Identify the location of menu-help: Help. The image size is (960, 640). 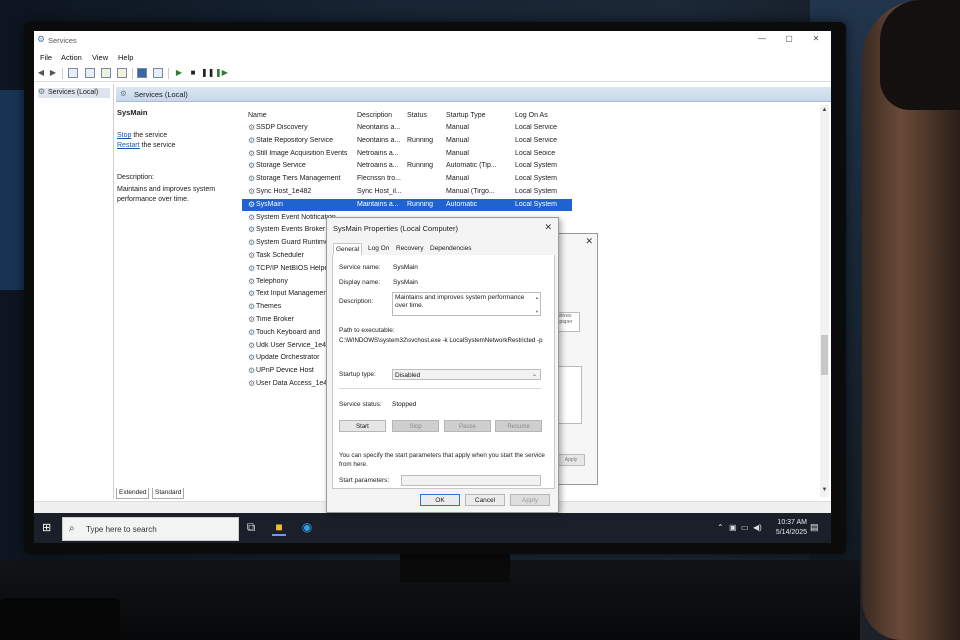
(125, 57).